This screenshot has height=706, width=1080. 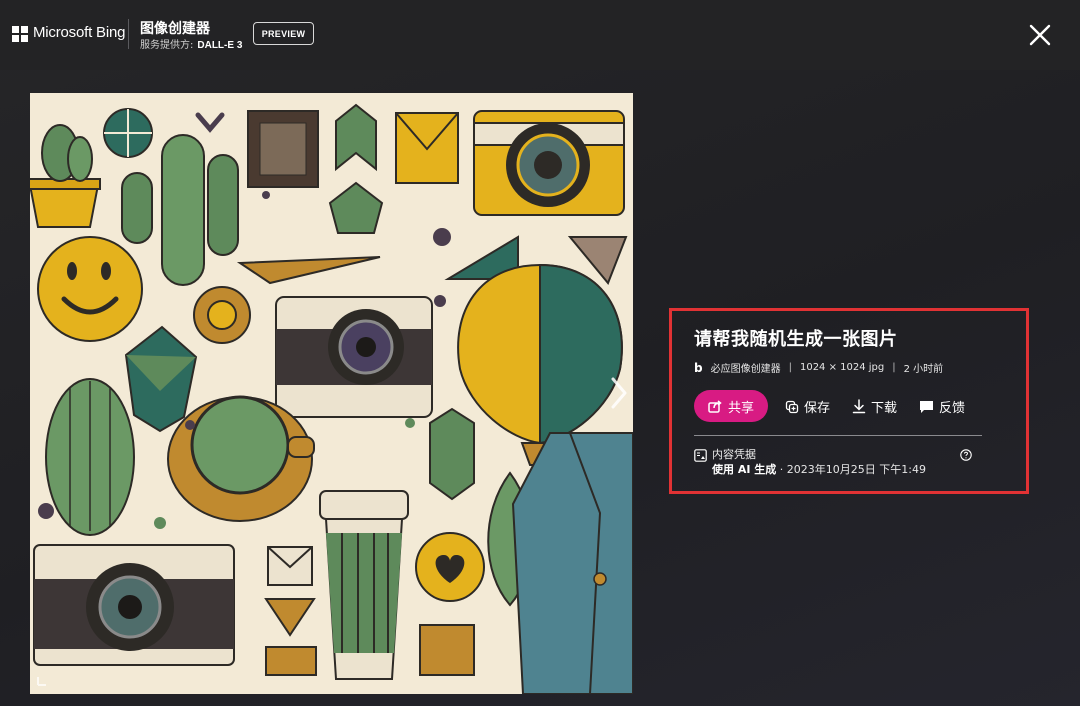 What do you see at coordinates (167, 45) in the screenshot?
I see `provider-label: 服务提供方:` at bounding box center [167, 45].